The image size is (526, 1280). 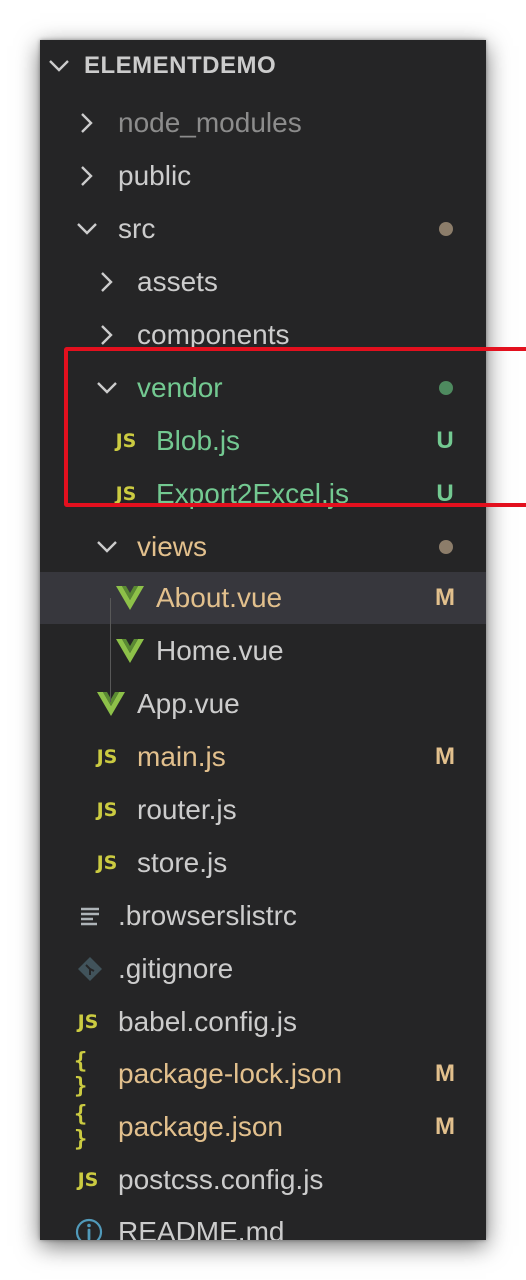 What do you see at coordinates (263, 704) in the screenshot?
I see `file-row-app-vue: App.vue` at bounding box center [263, 704].